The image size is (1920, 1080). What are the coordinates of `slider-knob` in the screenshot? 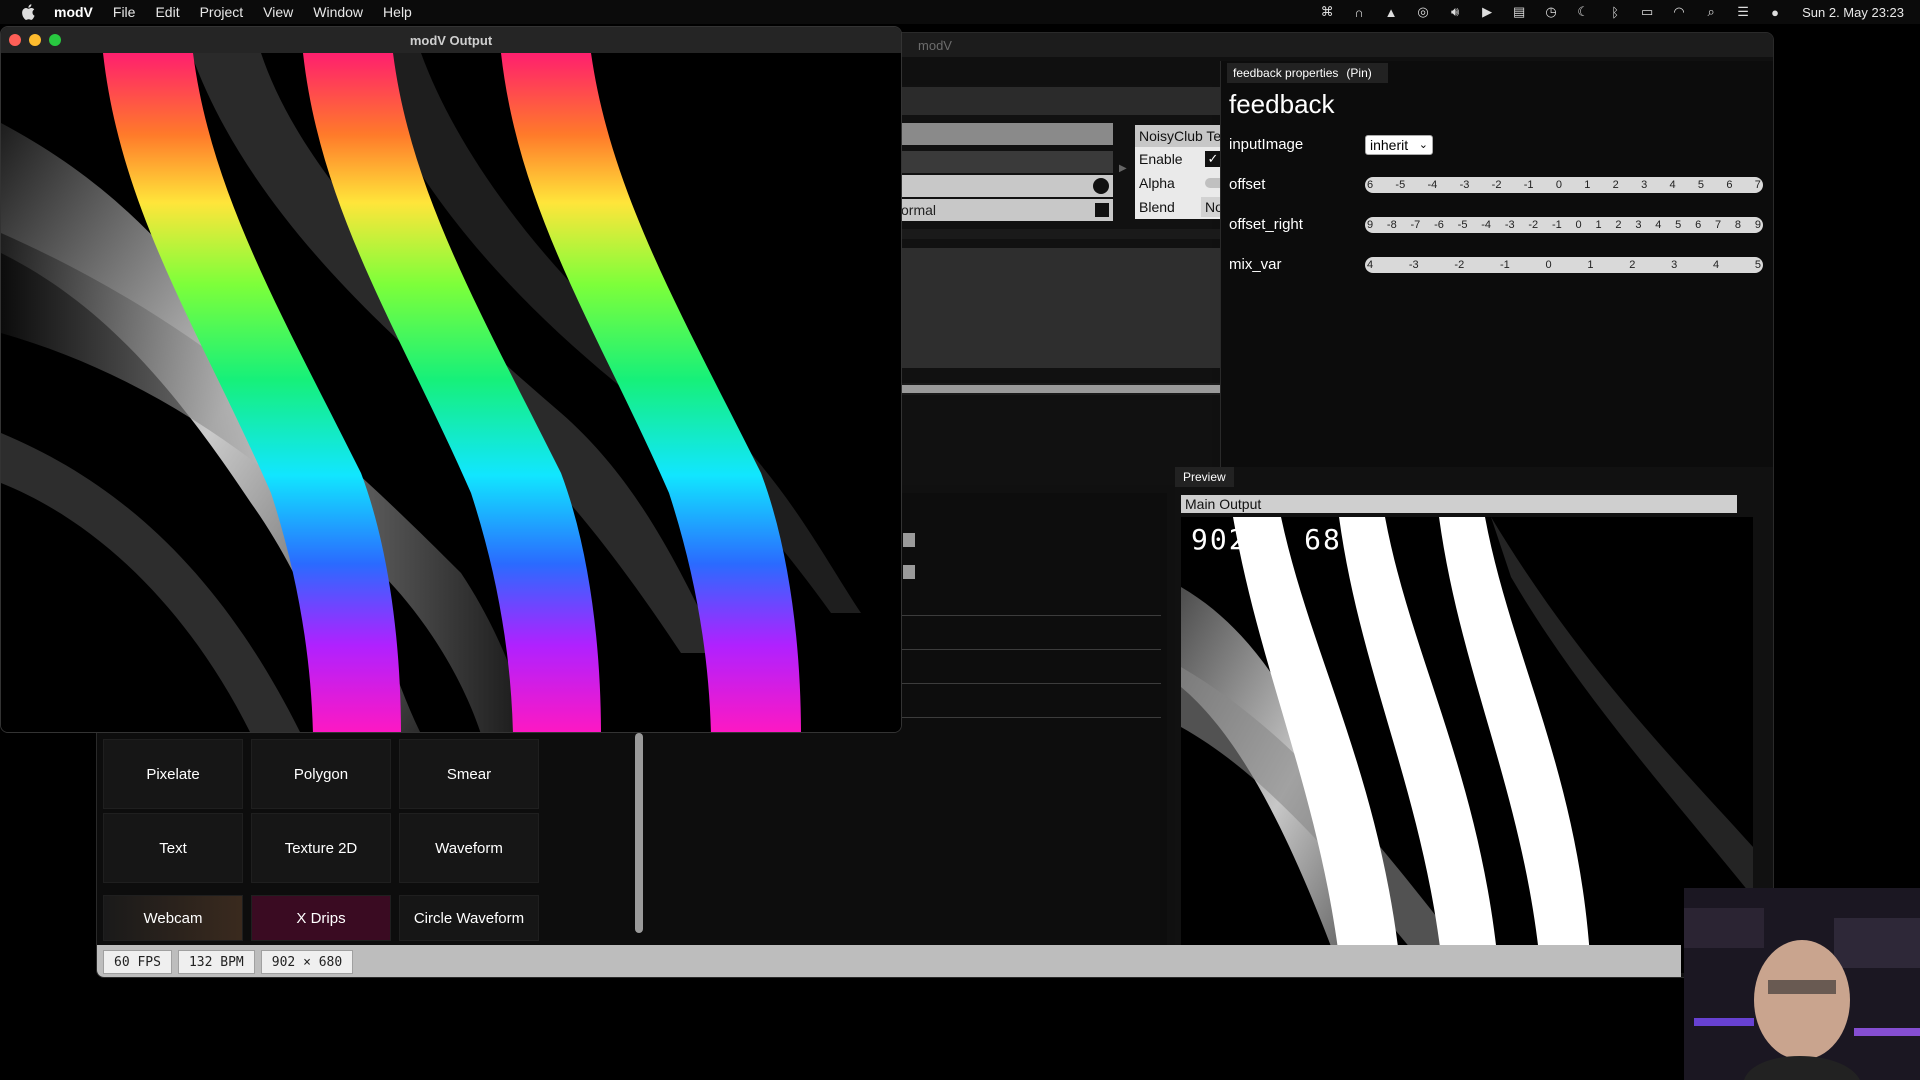 It's located at (1101, 186).